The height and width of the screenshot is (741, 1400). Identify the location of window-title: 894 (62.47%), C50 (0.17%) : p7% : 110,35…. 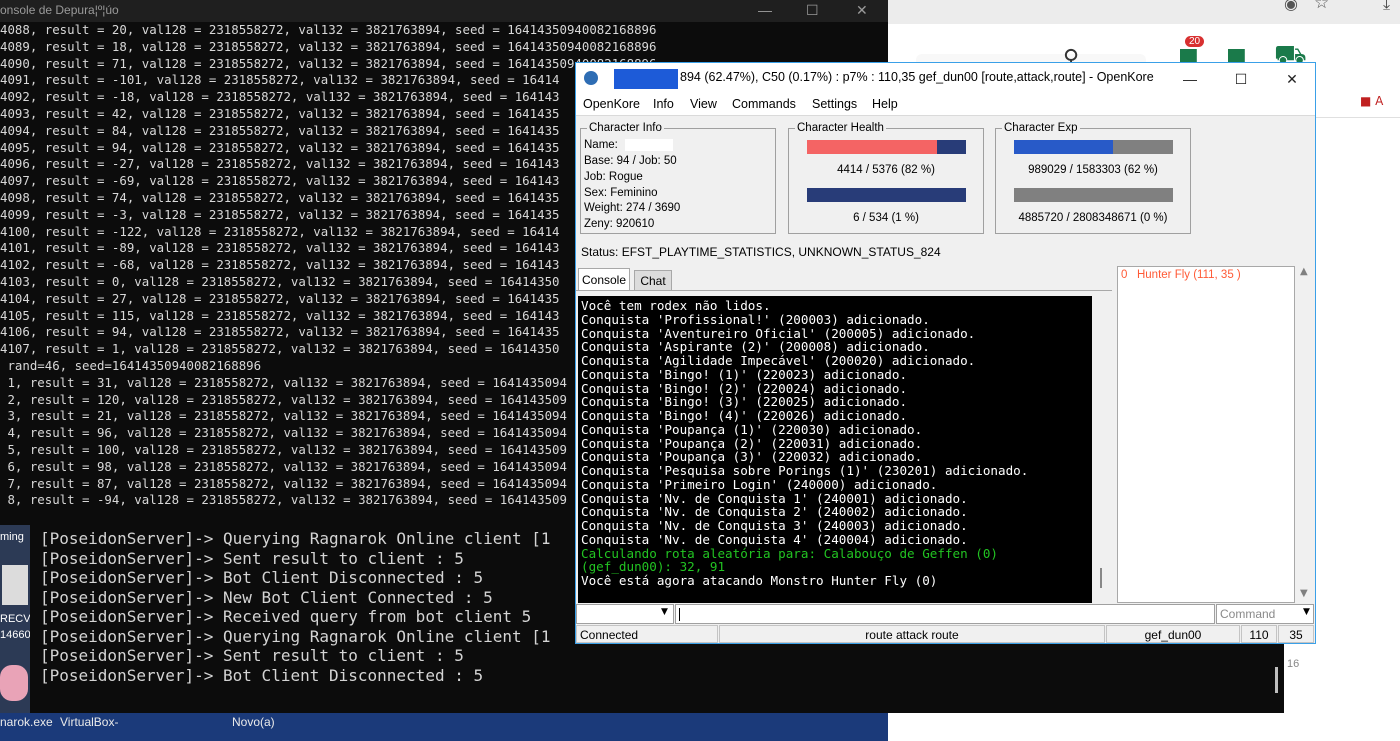
(917, 77).